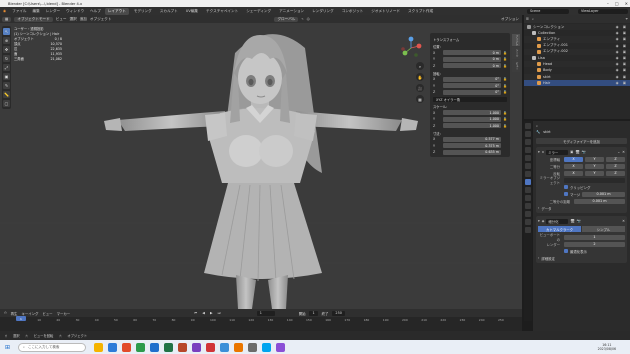  What do you see at coordinates (472, 59) in the screenshot?
I see `location-y-field: 0 m` at bounding box center [472, 59].